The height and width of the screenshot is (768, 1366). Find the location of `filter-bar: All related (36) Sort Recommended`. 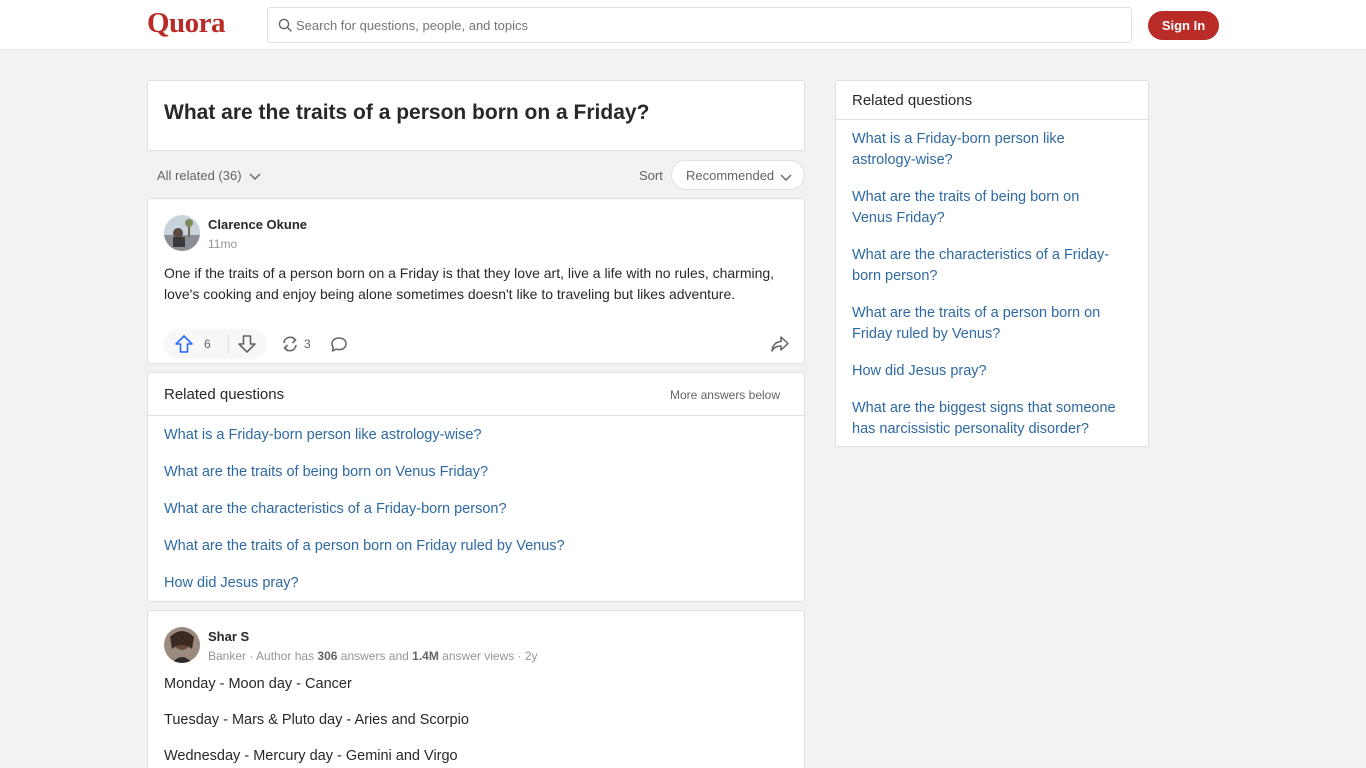

filter-bar: All related (36) Sort Recommended is located at coordinates (476, 175).